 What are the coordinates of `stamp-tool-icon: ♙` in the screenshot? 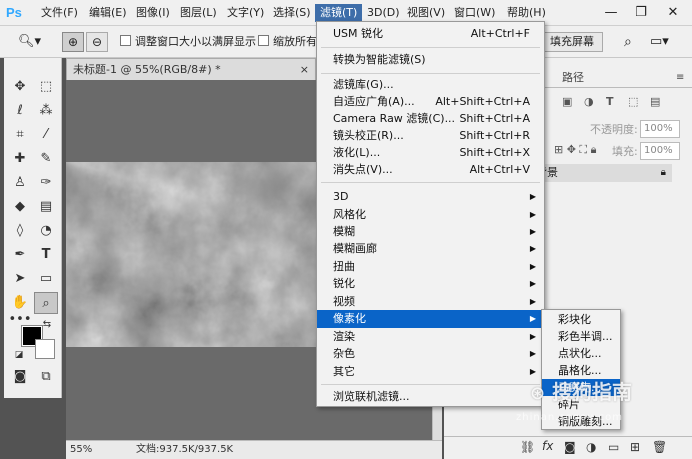 It's located at (20, 183).